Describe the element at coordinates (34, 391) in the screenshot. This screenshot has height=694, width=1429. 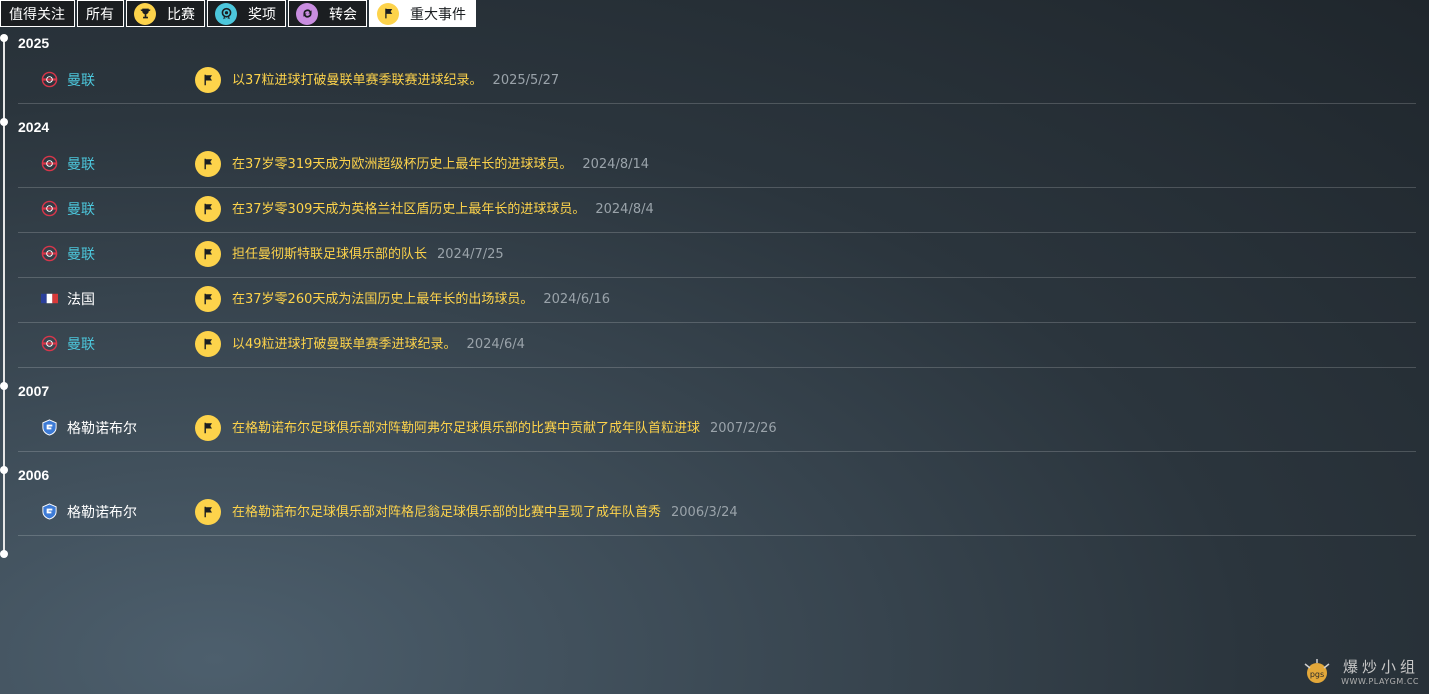
I see `year-heading: 2007` at that location.